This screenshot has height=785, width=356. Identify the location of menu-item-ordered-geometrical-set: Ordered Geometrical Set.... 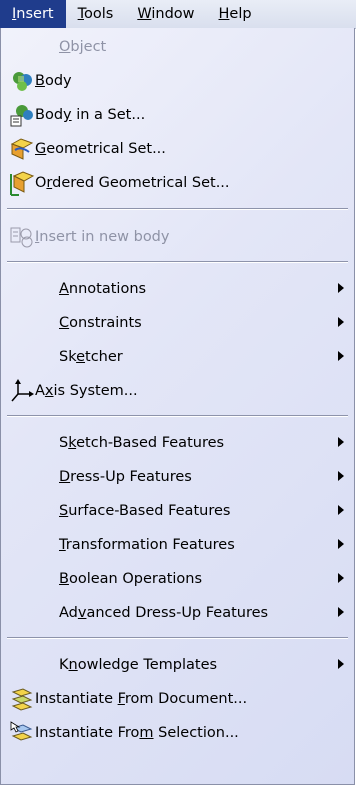
(177, 183).